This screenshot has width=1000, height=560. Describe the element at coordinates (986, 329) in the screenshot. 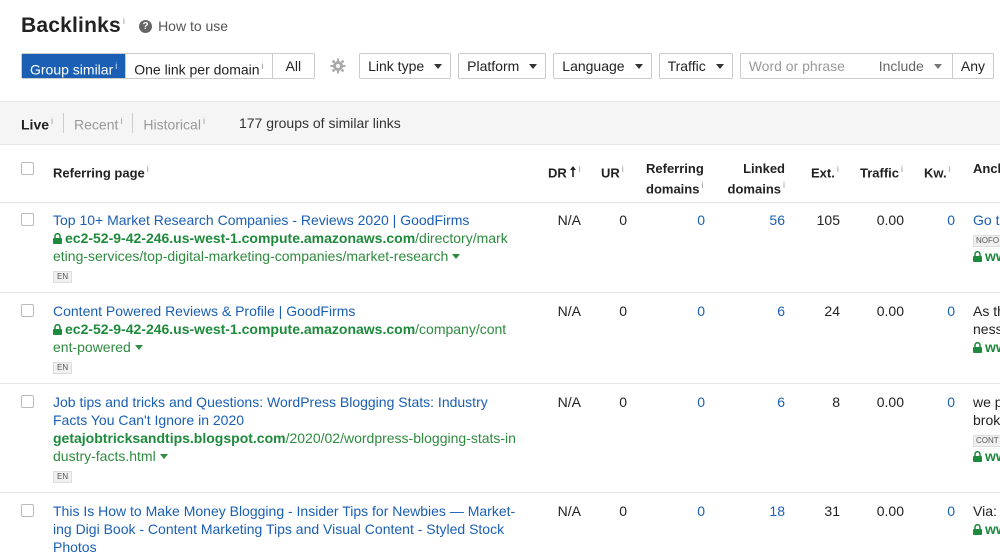

I see `anchor-cell: As th ness ww` at that location.